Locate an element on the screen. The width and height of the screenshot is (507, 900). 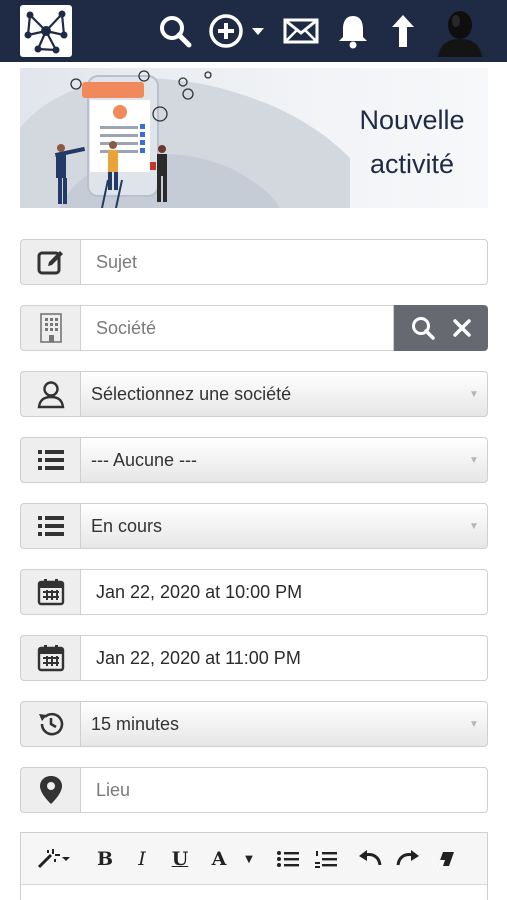
user-avatar-icon is located at coordinates (460, 34).